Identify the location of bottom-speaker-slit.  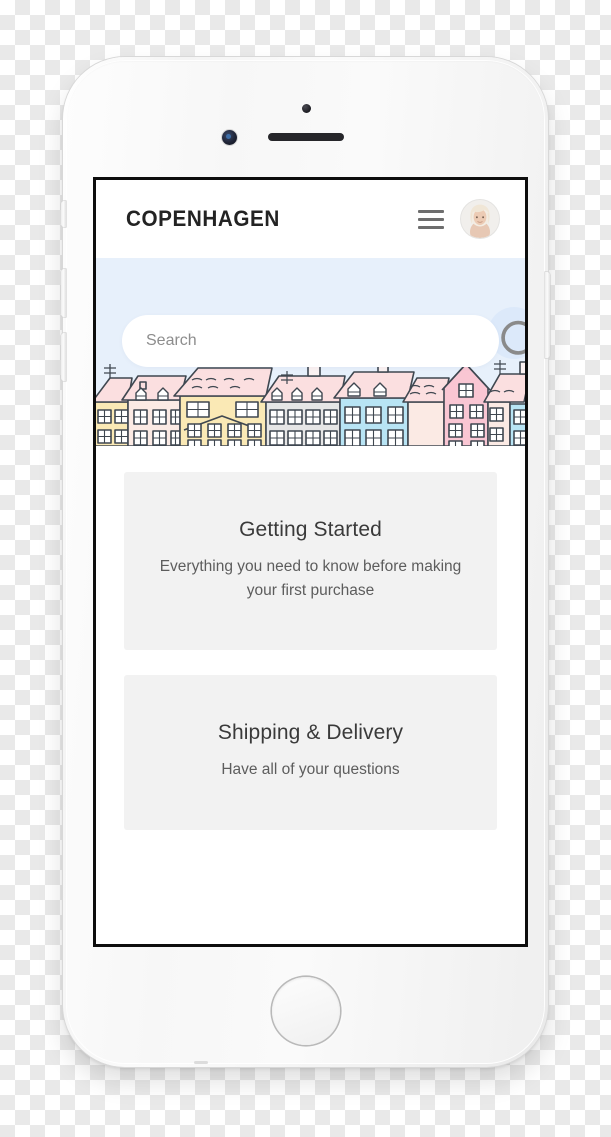
(200, 1062).